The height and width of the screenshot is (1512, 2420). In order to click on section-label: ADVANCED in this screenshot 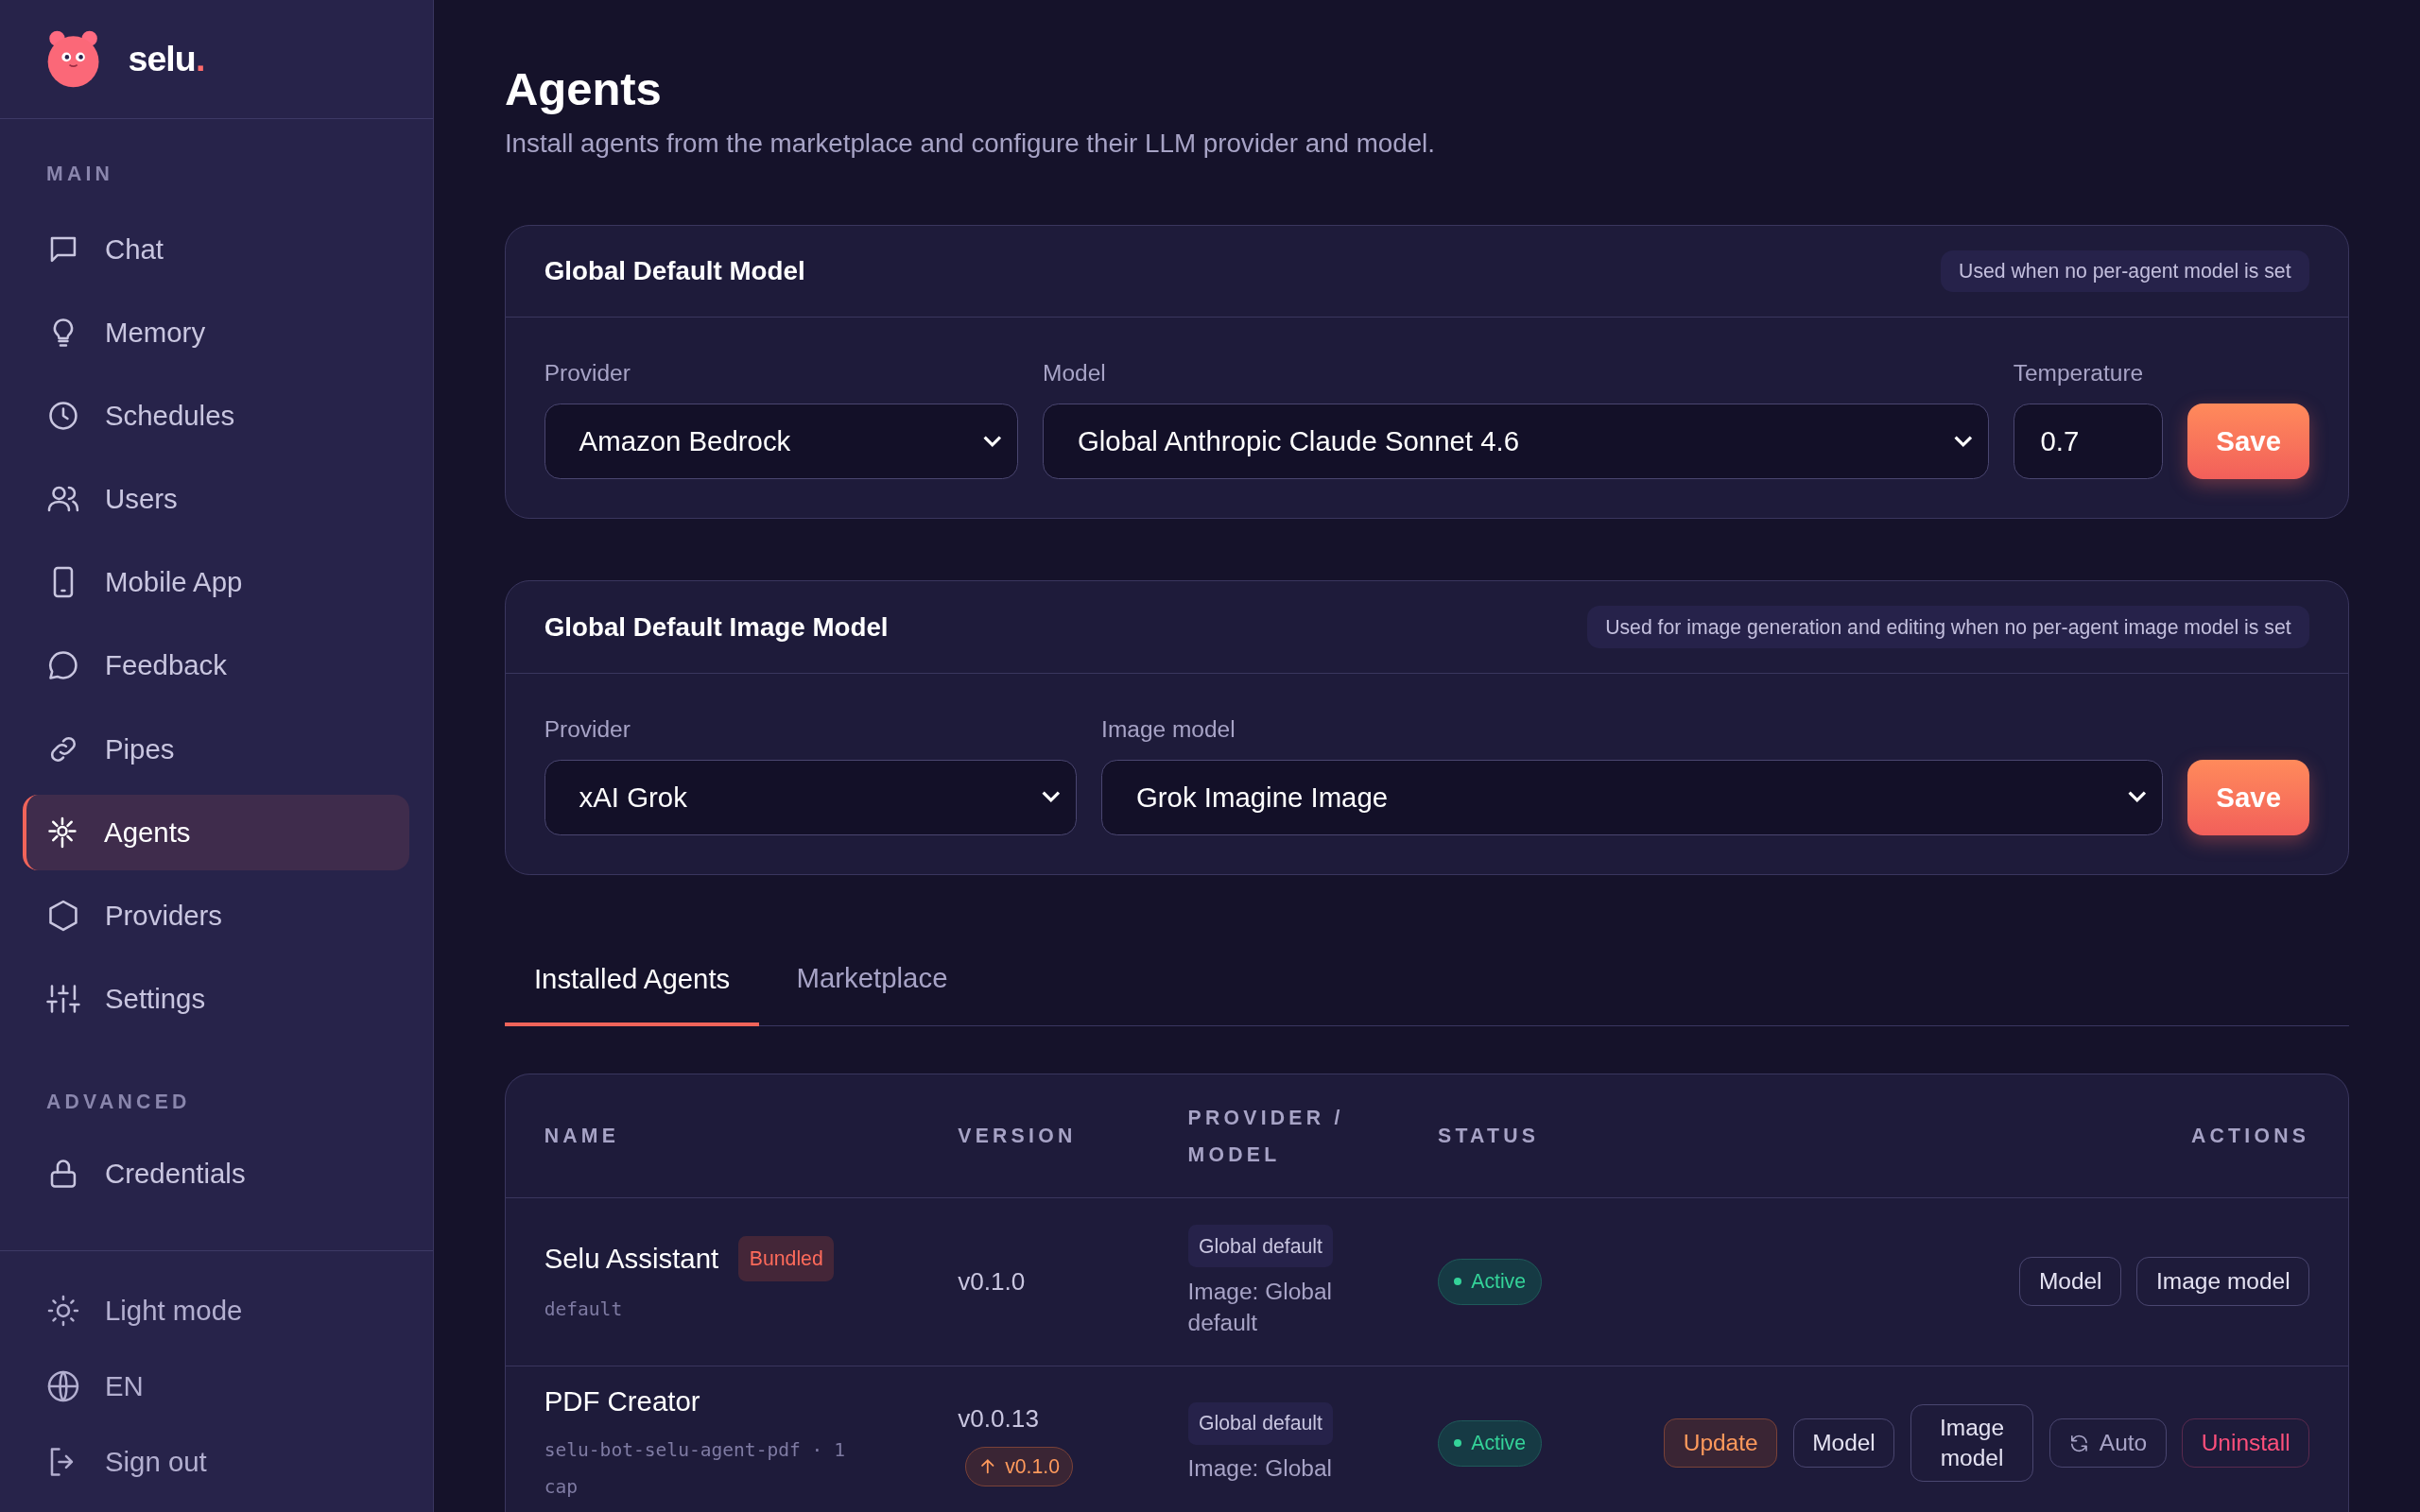, I will do `click(118, 1102)`.